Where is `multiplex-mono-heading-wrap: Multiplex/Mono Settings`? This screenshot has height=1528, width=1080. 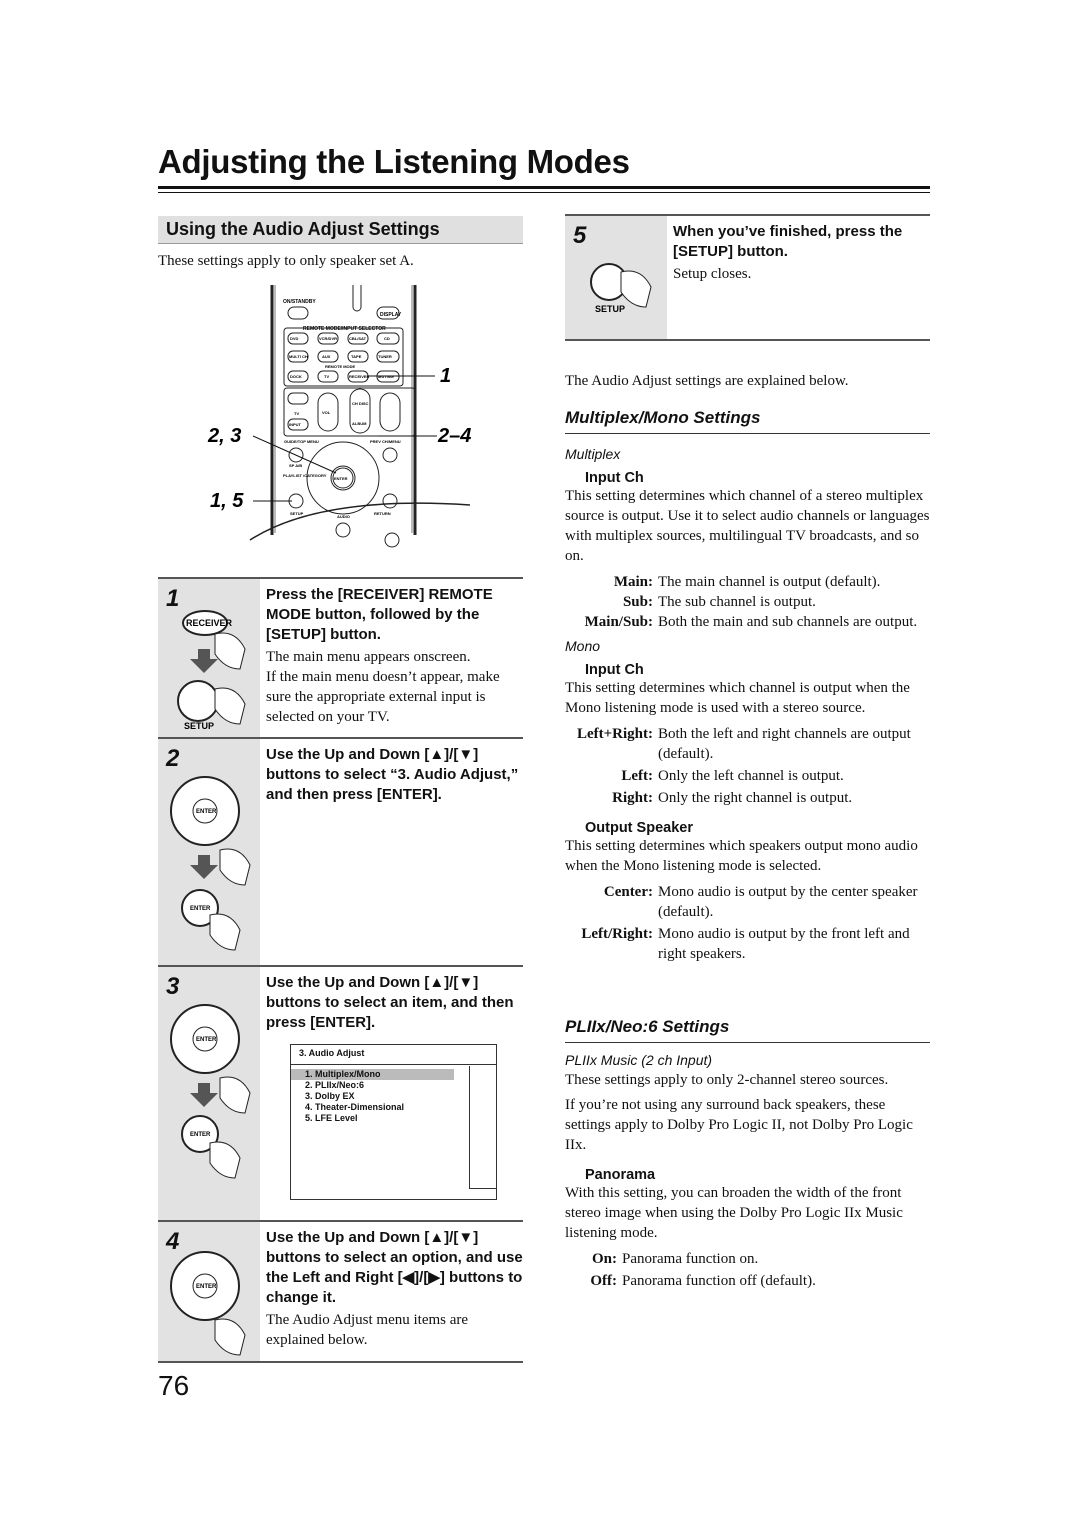 multiplex-mono-heading-wrap: Multiplex/Mono Settings is located at coordinates (747, 421).